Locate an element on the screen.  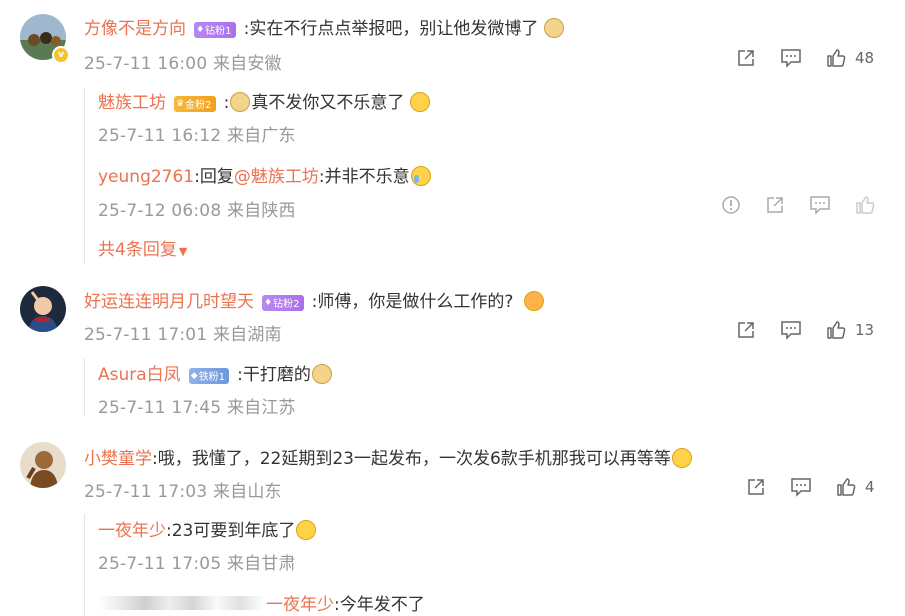
reply-meta: 25-7-12 06:08 来自陕西 is located at coordinates (197, 208).